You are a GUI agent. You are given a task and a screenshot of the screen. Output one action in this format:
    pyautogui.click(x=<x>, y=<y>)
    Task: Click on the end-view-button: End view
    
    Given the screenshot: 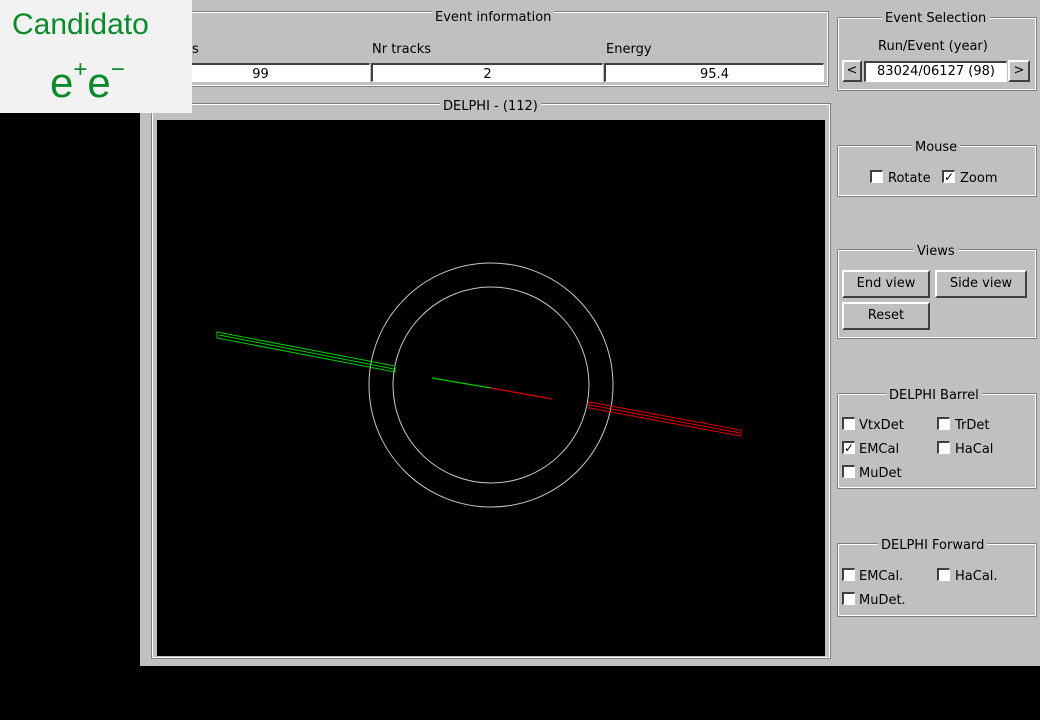 What is the action you would take?
    pyautogui.click(x=886, y=284)
    